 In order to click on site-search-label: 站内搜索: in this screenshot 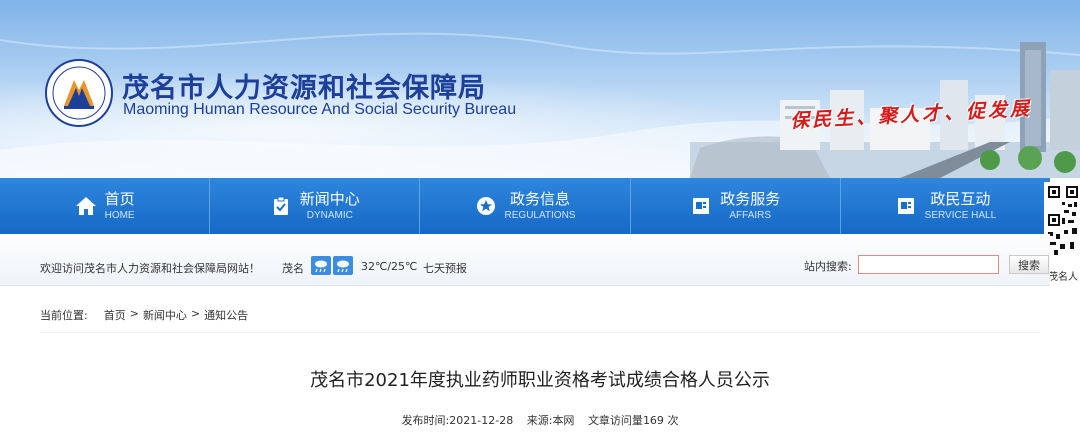, I will do `click(828, 266)`.